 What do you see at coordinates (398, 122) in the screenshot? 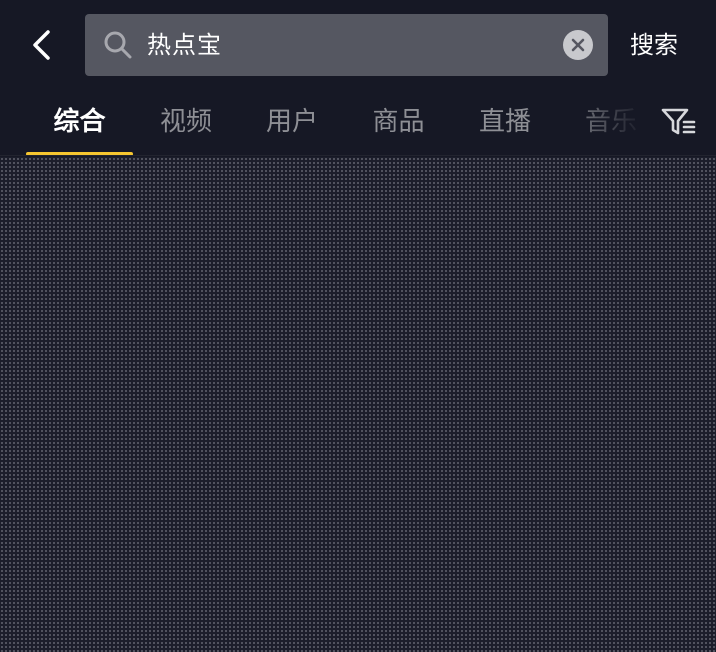
I see `tab-products: 商品` at bounding box center [398, 122].